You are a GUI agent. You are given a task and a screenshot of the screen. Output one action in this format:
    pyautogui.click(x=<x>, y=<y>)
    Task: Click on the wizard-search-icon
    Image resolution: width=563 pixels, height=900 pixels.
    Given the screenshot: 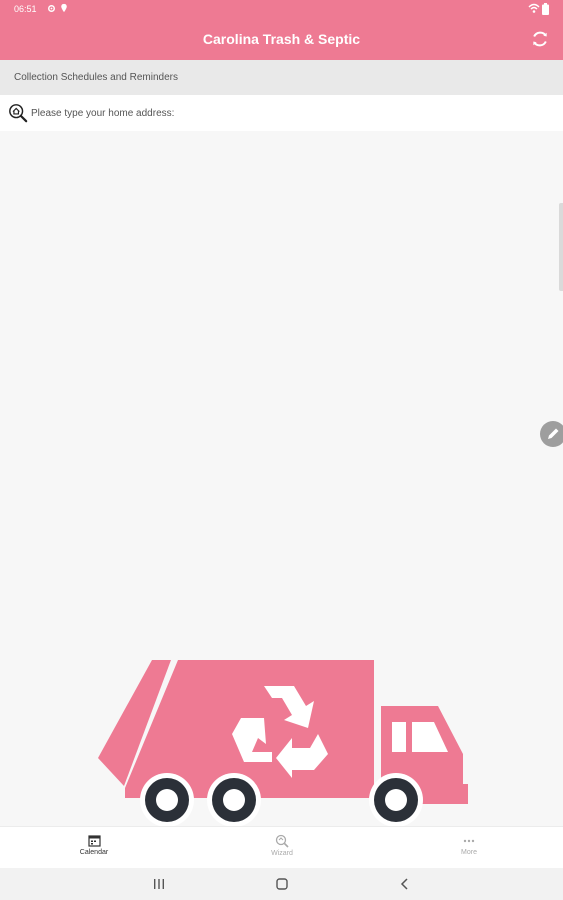 What is the action you would take?
    pyautogui.click(x=282, y=841)
    